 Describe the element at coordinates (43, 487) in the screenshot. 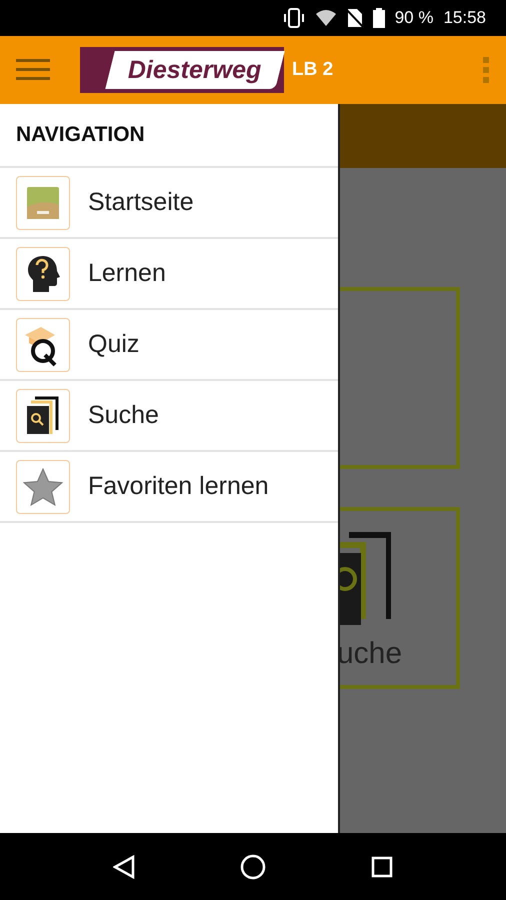

I see `star-icon` at that location.